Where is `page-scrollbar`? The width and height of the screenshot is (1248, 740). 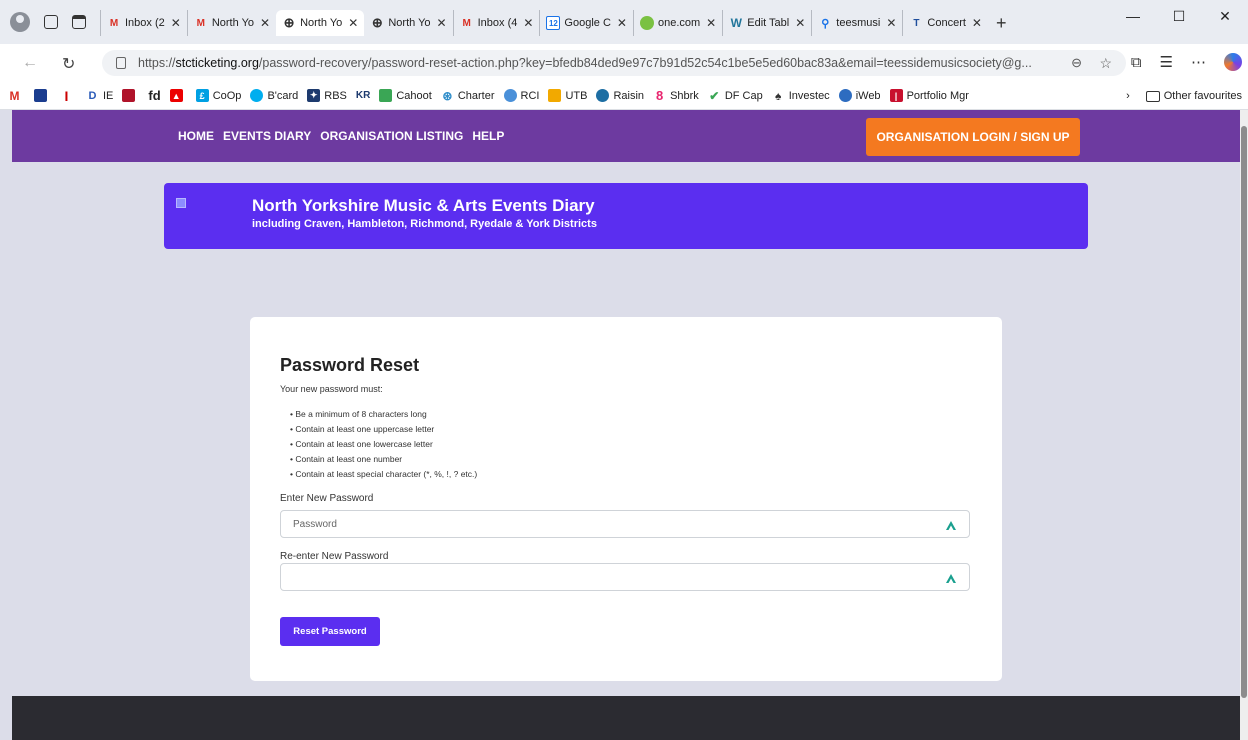
page-scrollbar is located at coordinates (1244, 425).